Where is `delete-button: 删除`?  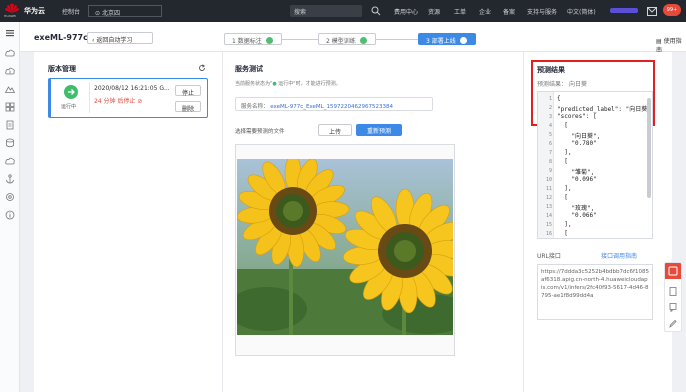
delete-button: 删除 is located at coordinates (188, 107).